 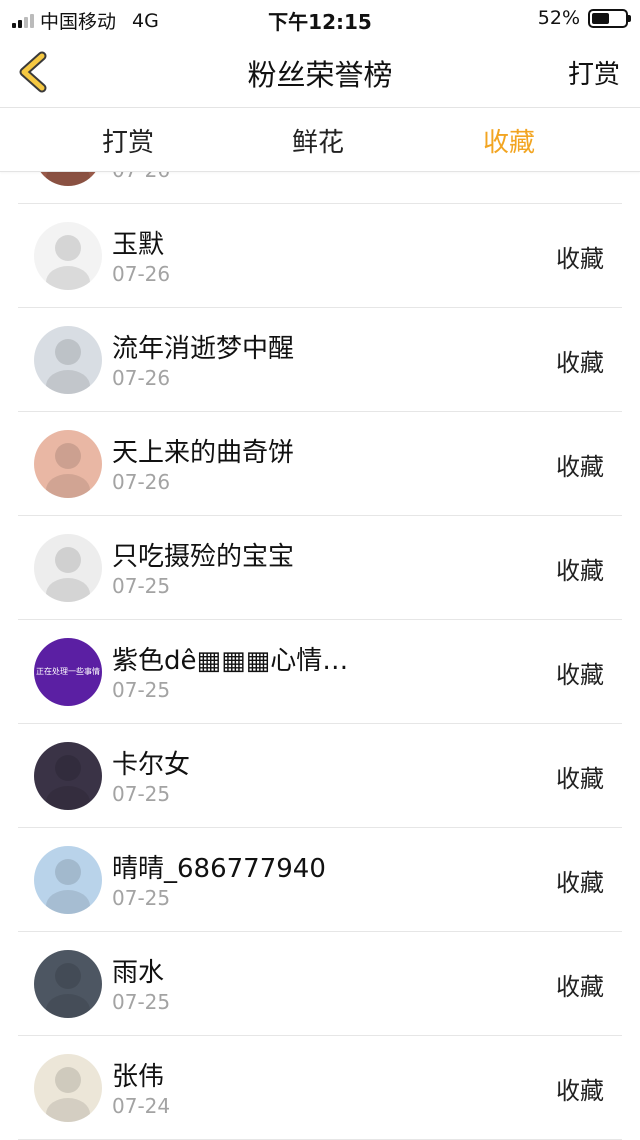 What do you see at coordinates (138, 245) in the screenshot?
I see `user-name: 玉默` at bounding box center [138, 245].